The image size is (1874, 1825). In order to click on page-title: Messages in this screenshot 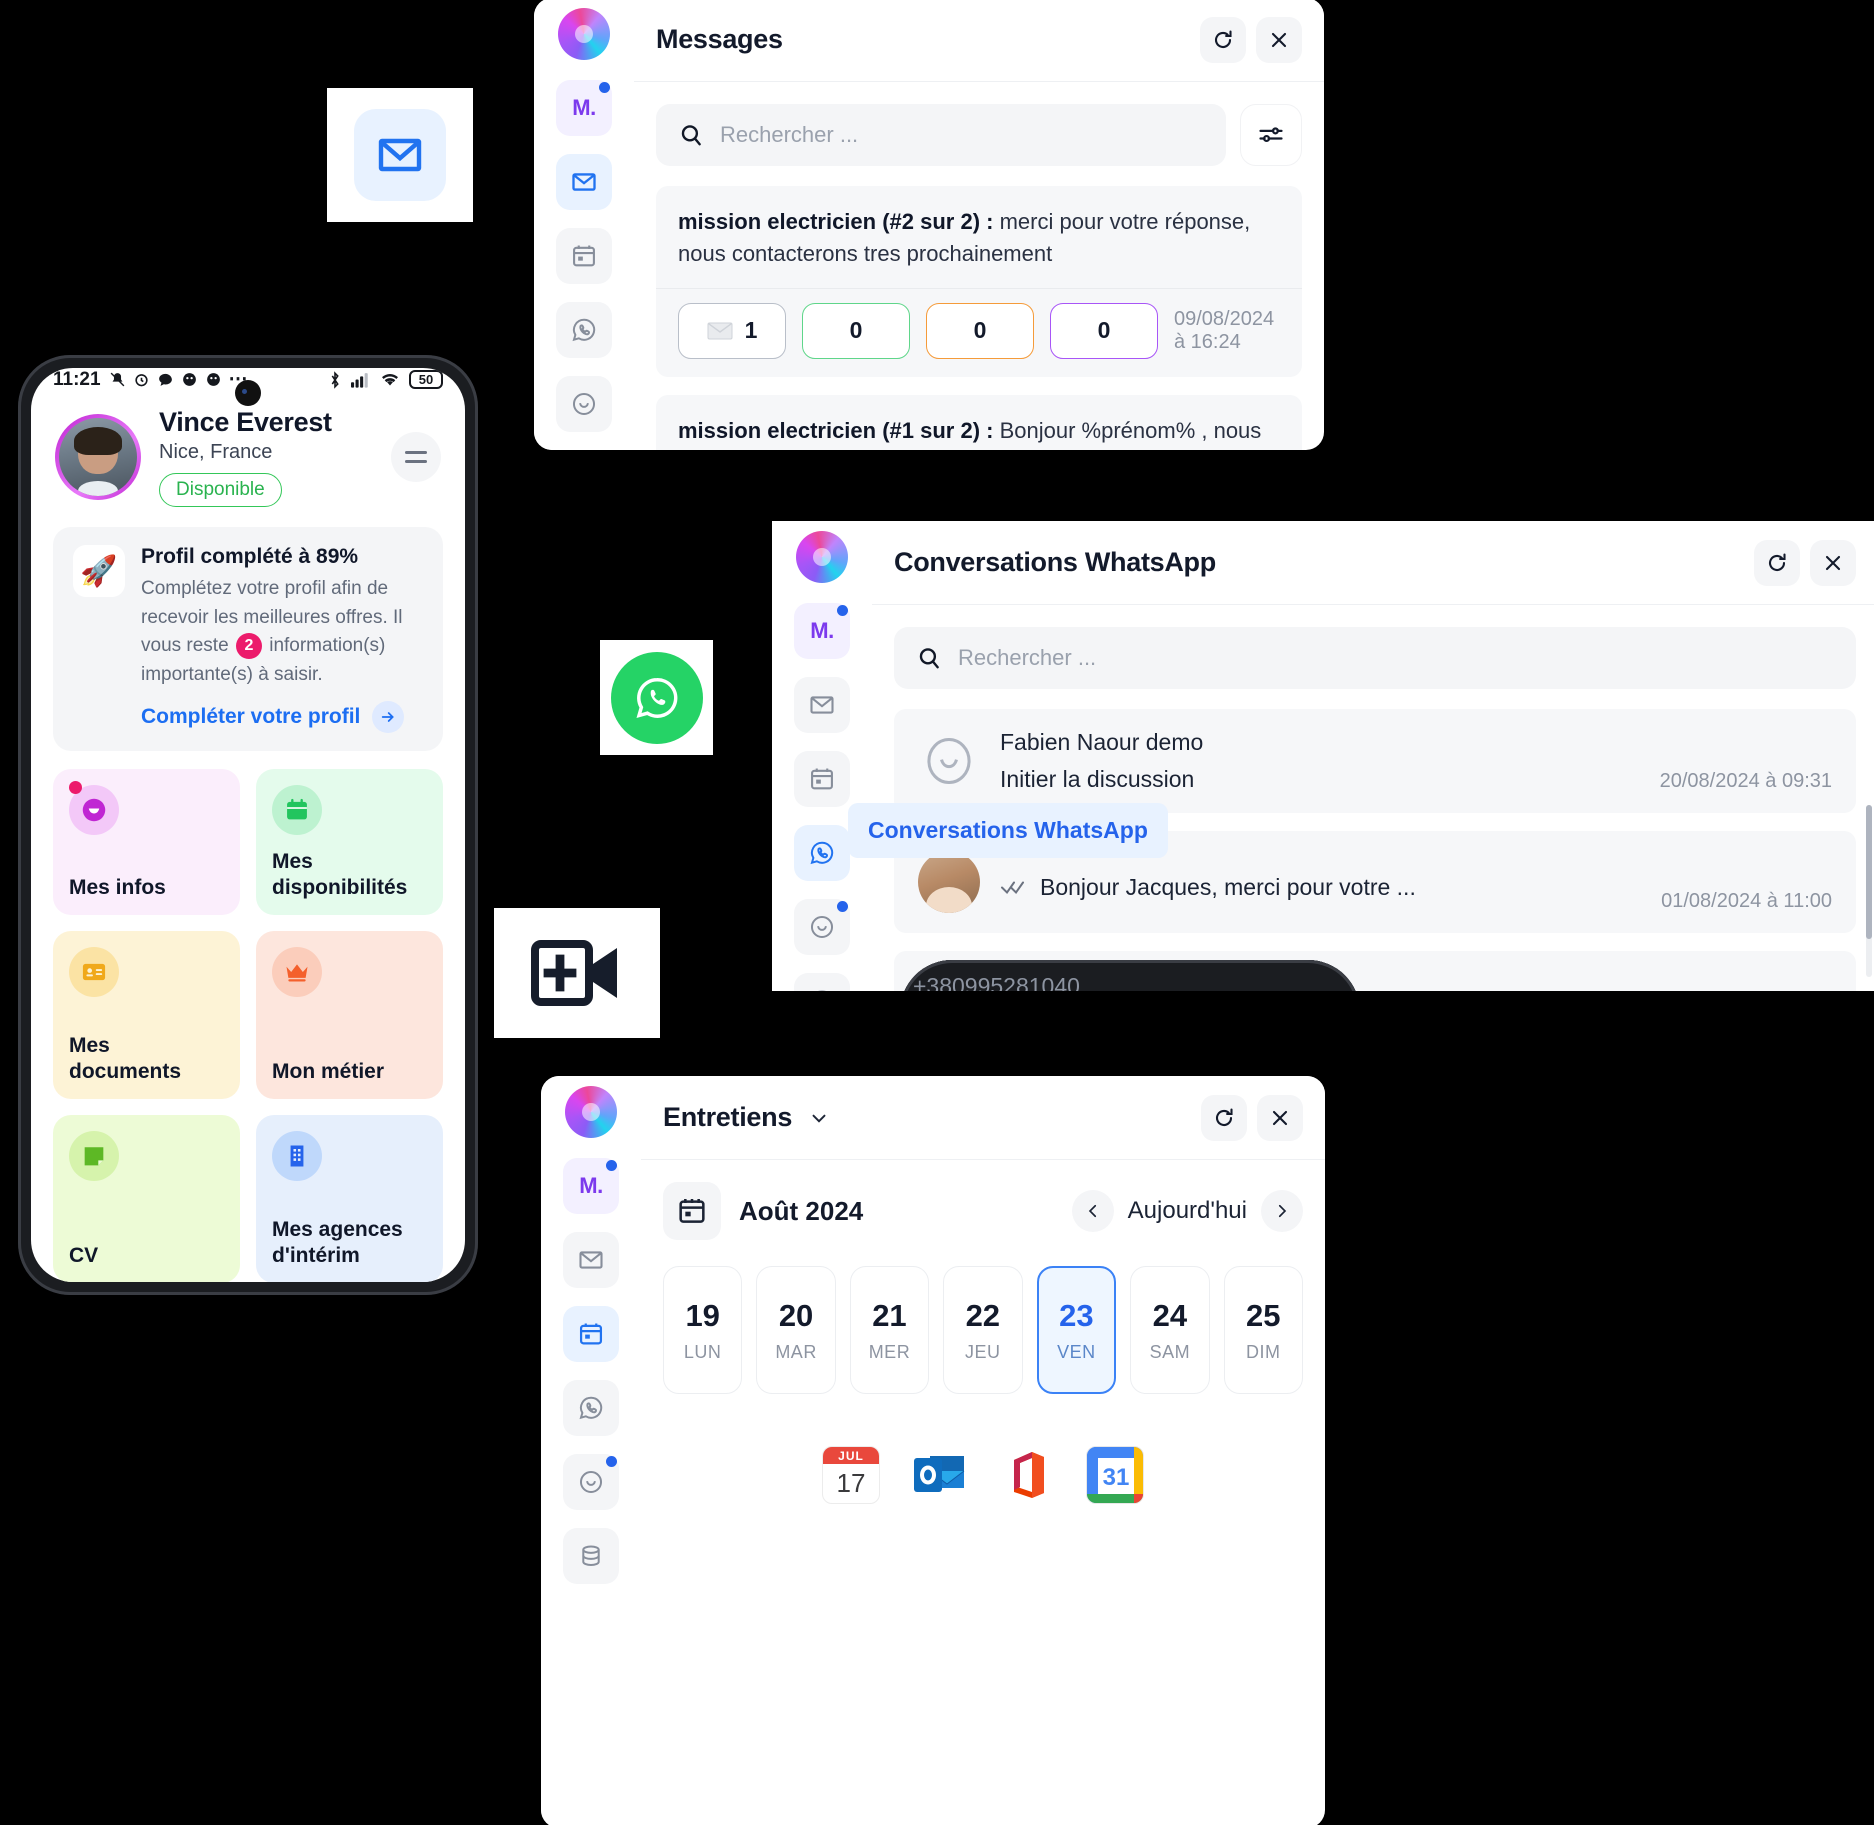, I will do `click(719, 39)`.